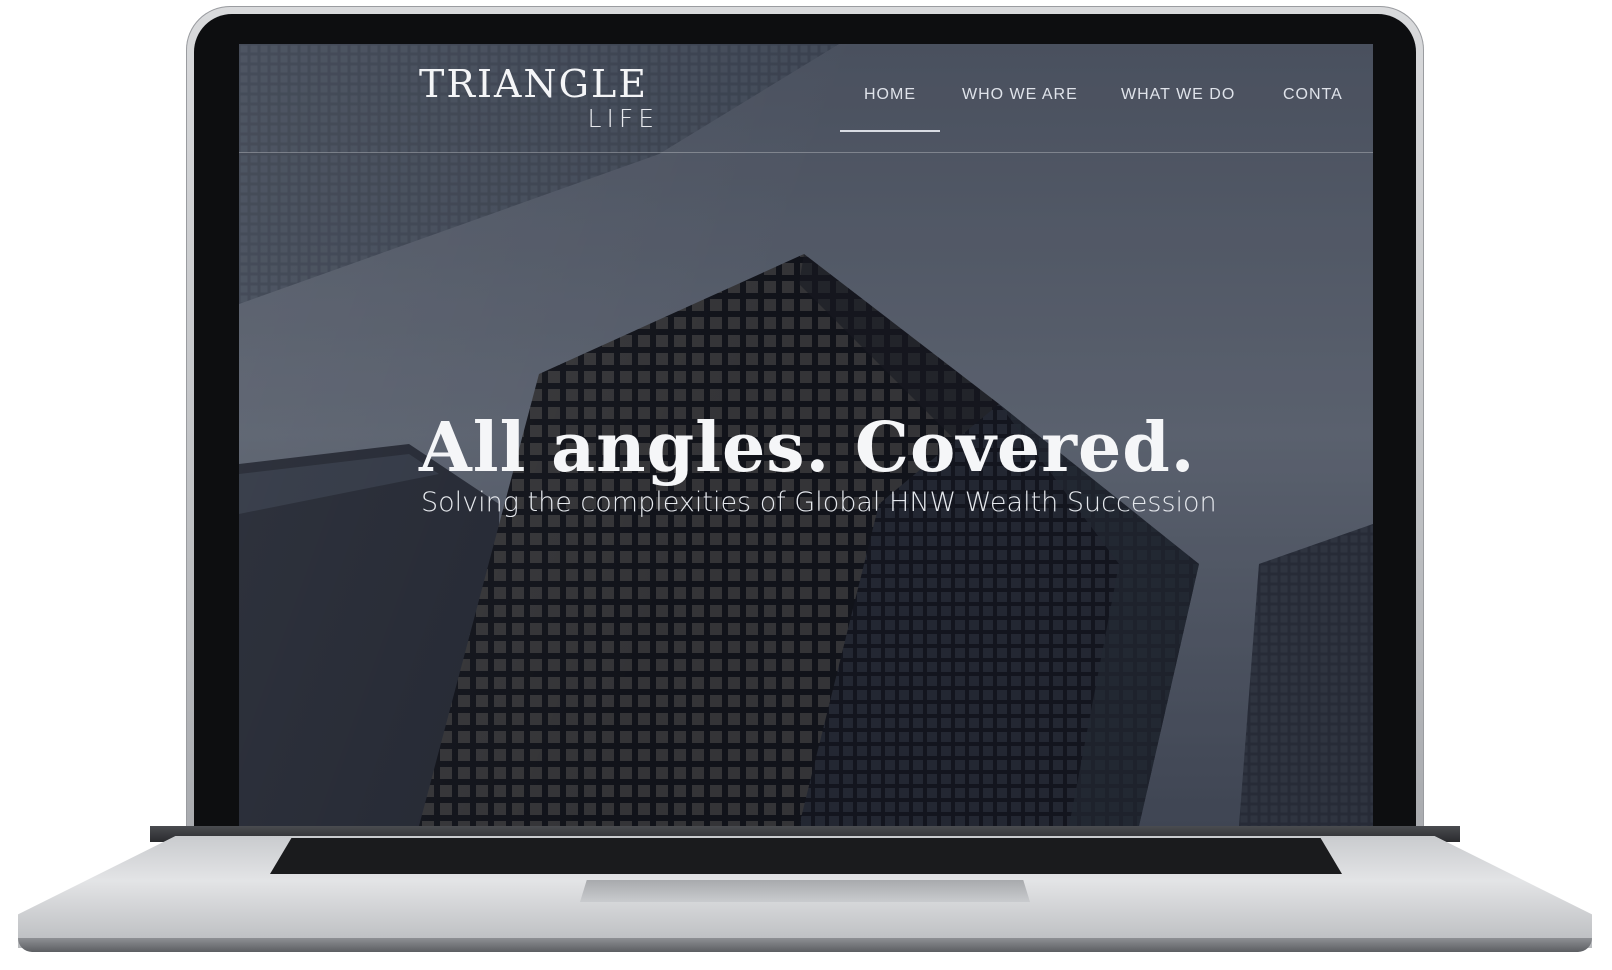  Describe the element at coordinates (1020, 95) in the screenshot. I see `nav-who-we-are: WHO WE ARE` at that location.